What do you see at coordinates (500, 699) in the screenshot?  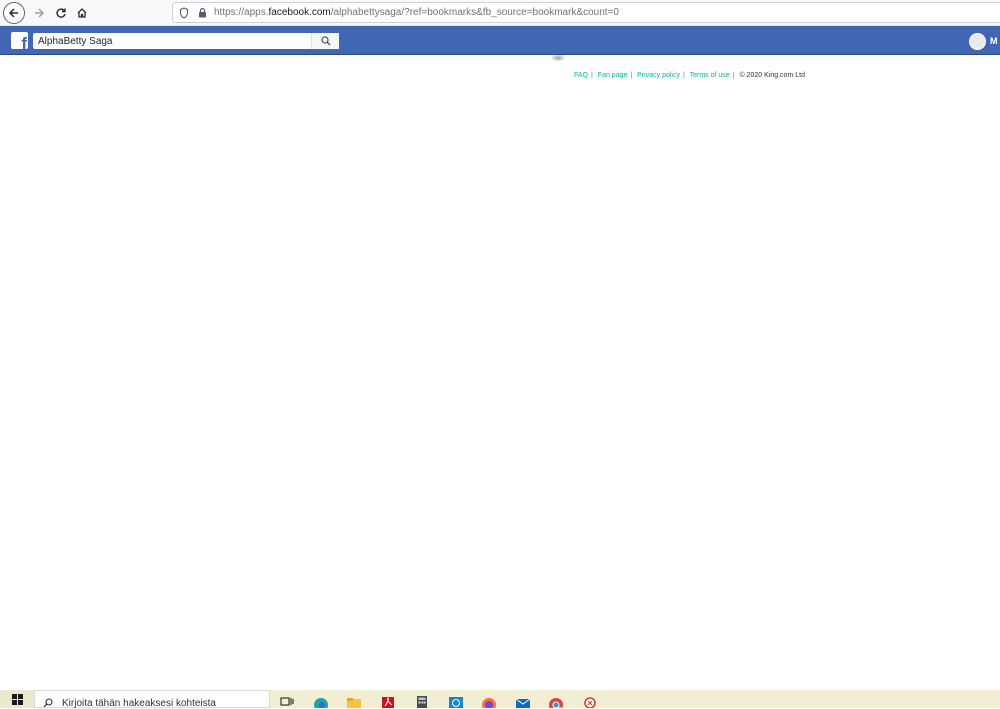 I see `windows-taskbar: Kirjoita tähän hakeaksesi kohteista` at bounding box center [500, 699].